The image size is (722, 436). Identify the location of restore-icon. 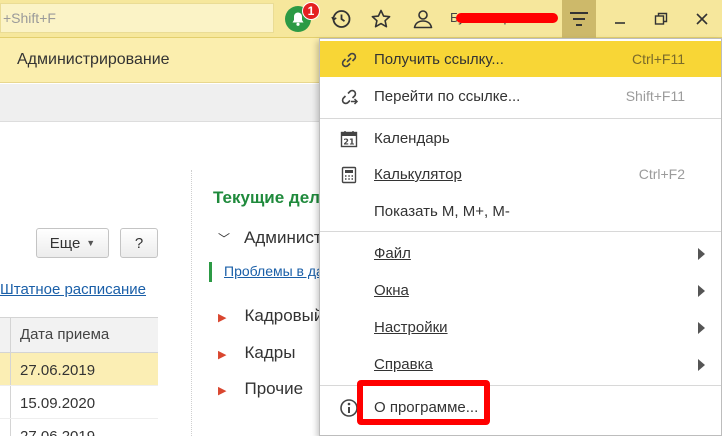
(661, 18).